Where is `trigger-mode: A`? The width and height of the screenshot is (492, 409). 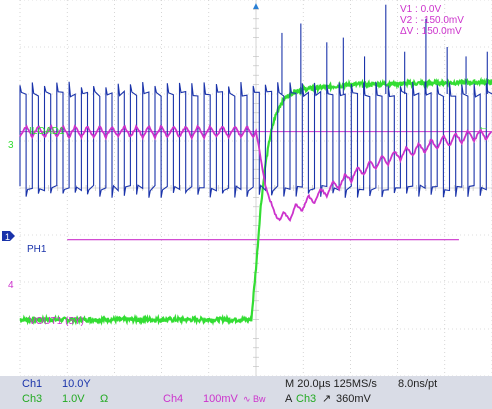 trigger-mode: A is located at coordinates (288, 399).